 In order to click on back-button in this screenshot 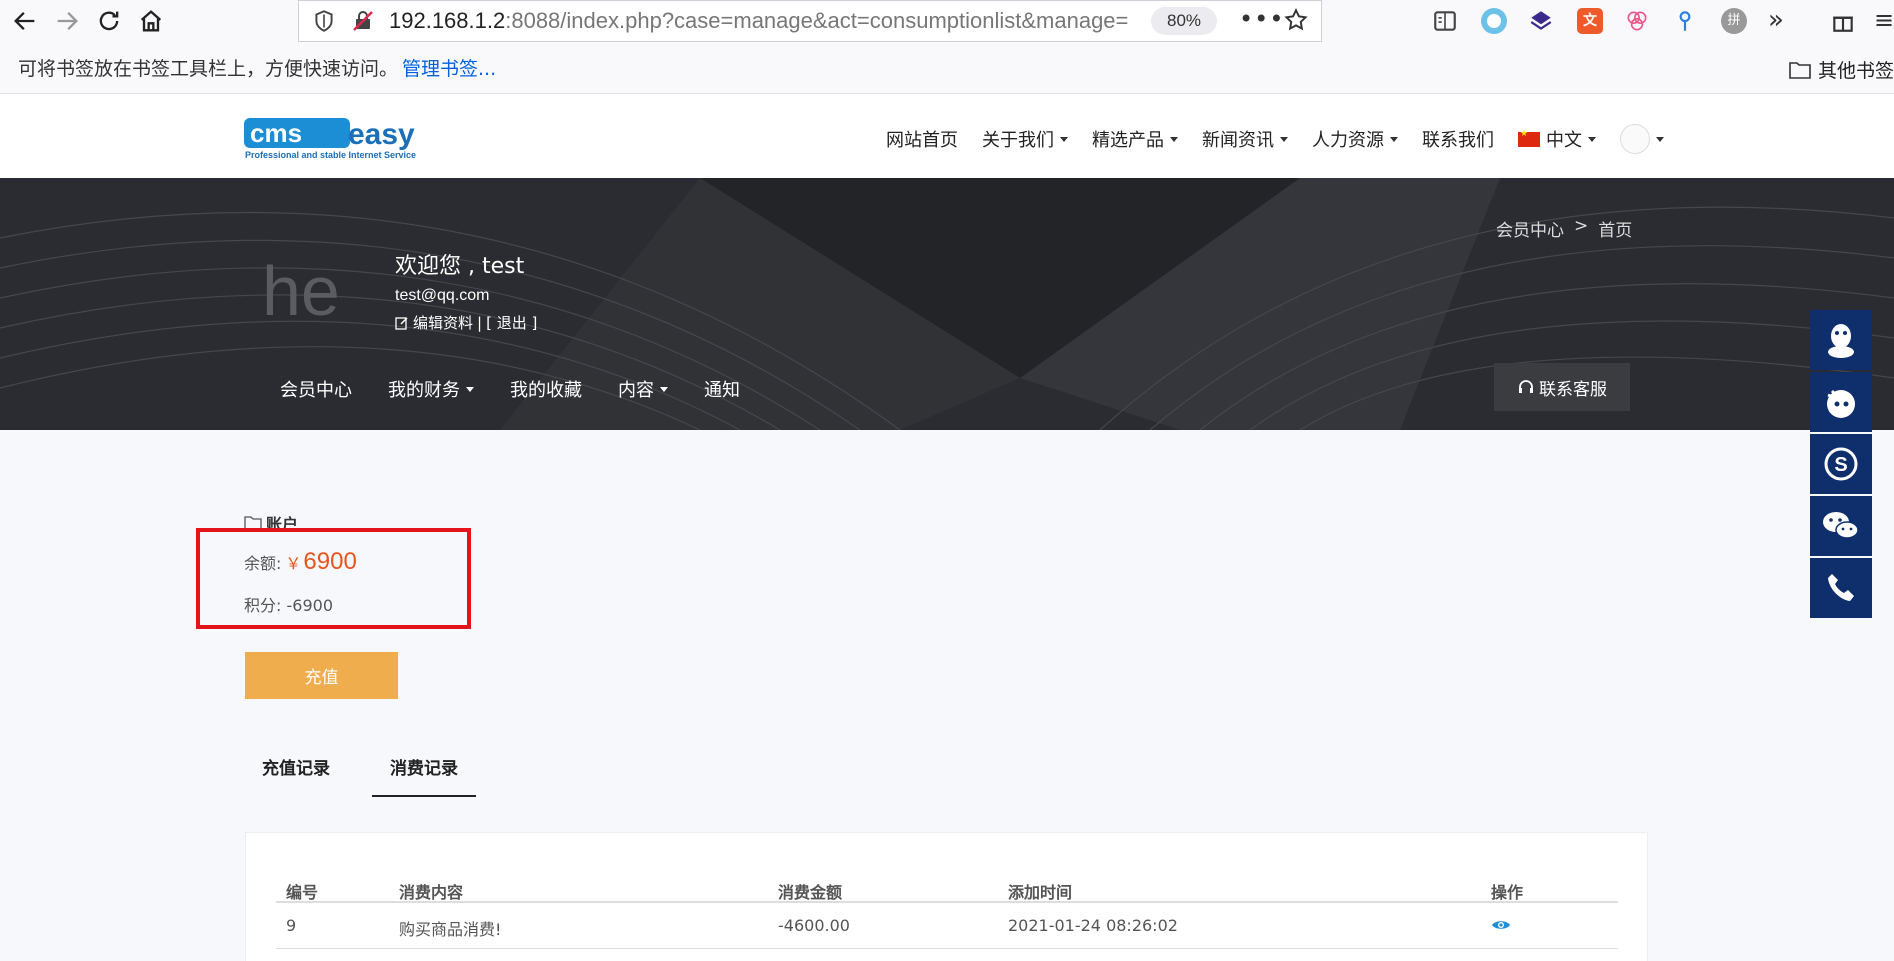, I will do `click(25, 21)`.